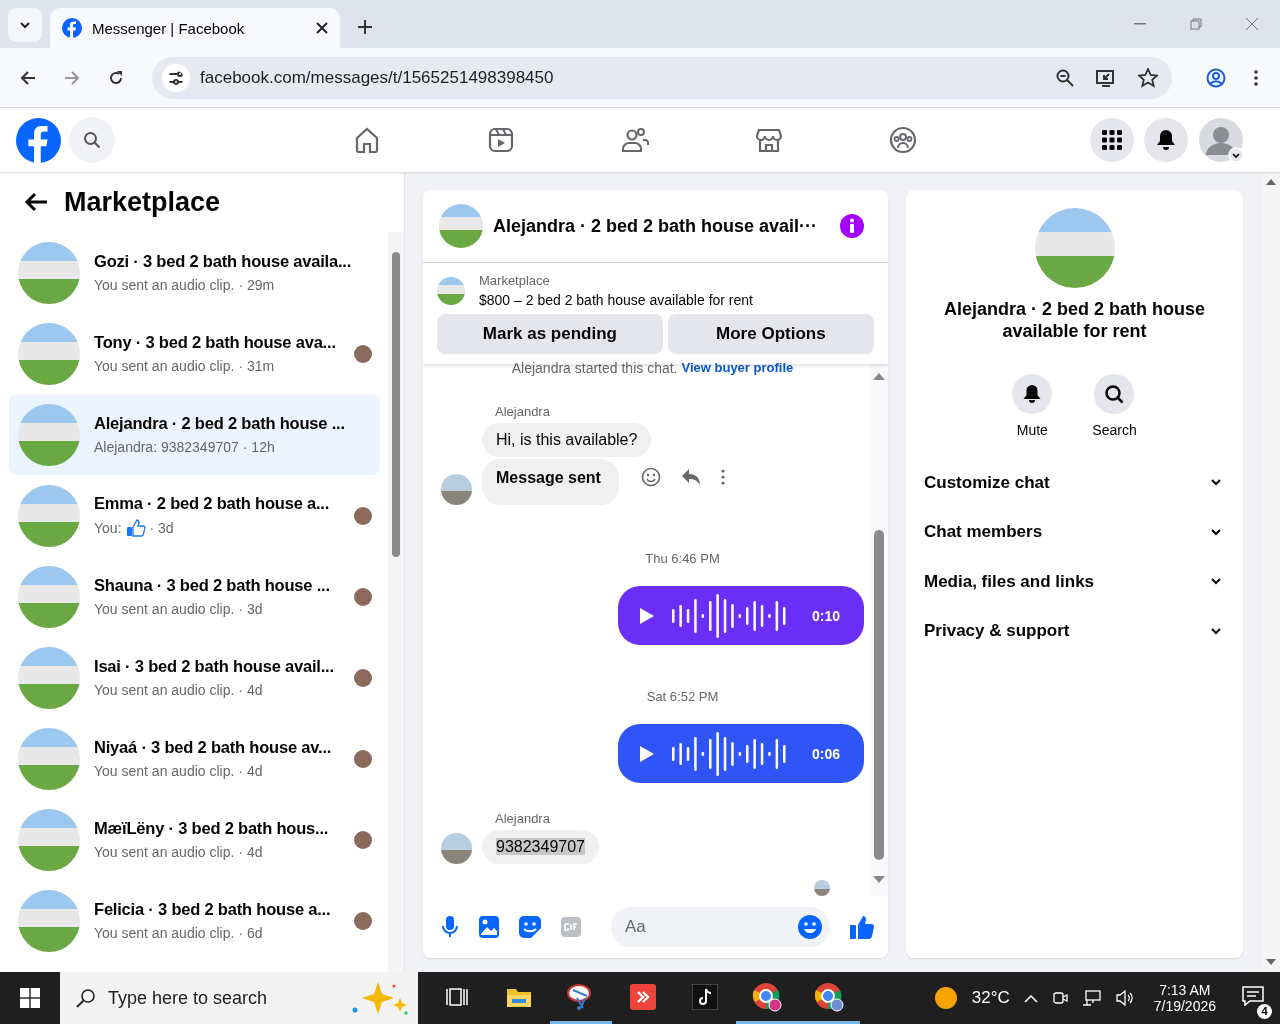 The height and width of the screenshot is (1024, 1280). Describe the element at coordinates (36, 202) in the screenshot. I see `back-arrow-icon` at that location.